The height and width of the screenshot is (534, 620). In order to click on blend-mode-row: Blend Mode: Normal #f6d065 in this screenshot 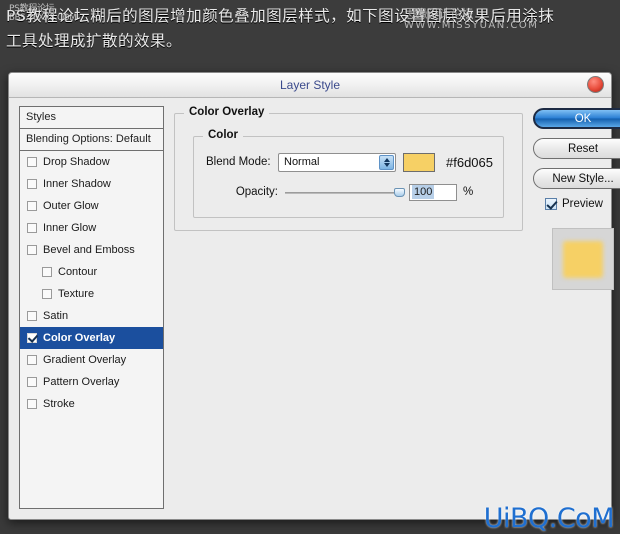, I will do `click(349, 162)`.